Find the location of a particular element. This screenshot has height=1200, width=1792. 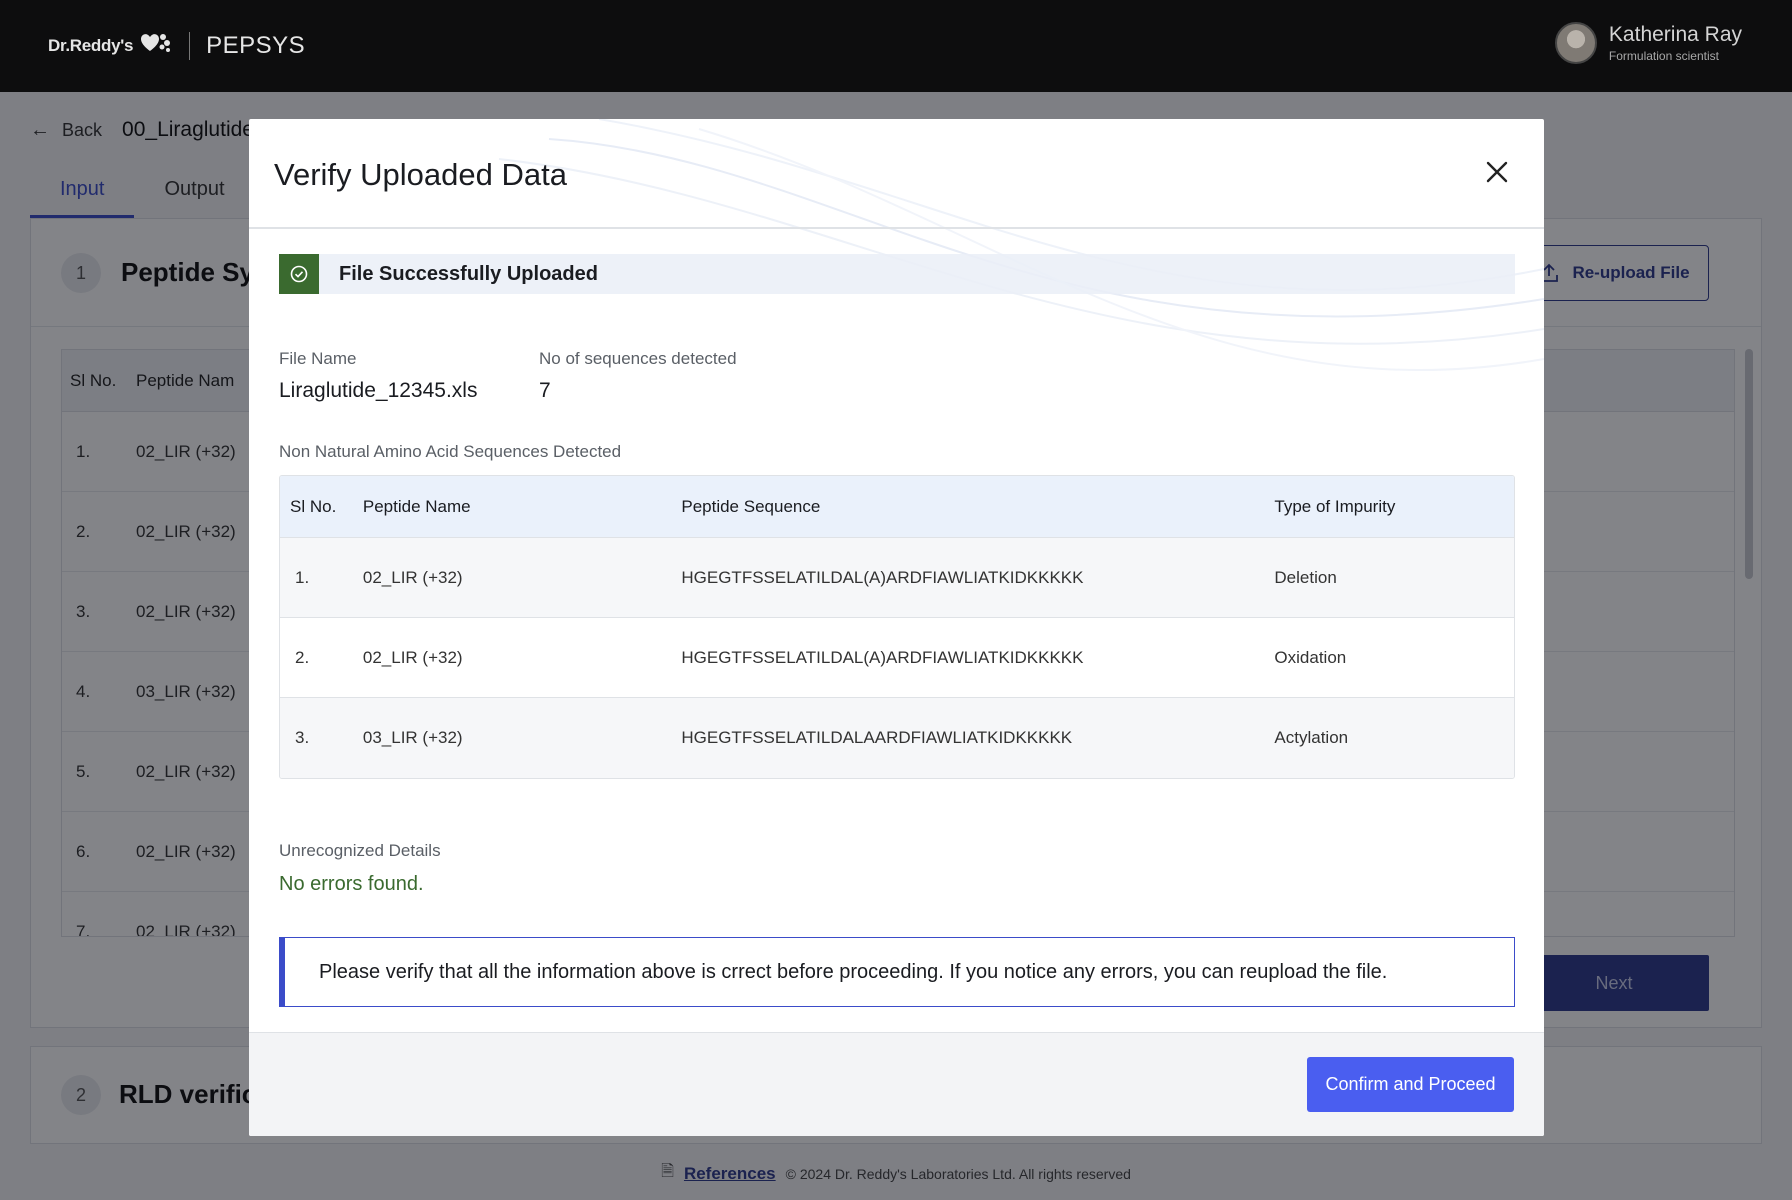

success-badge is located at coordinates (299, 274).